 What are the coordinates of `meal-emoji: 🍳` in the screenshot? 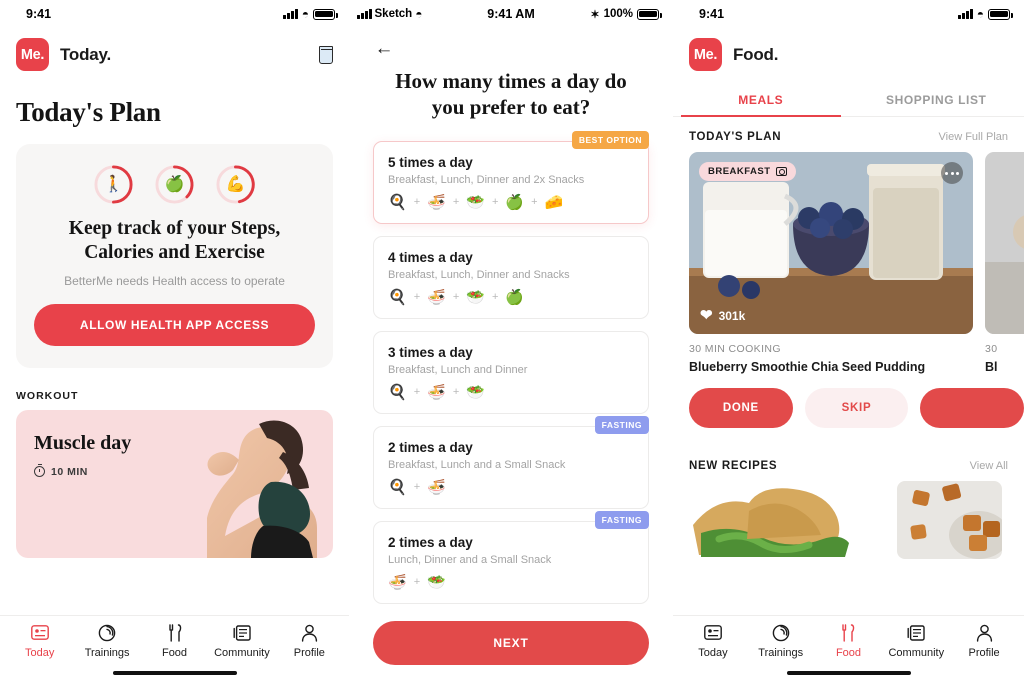 It's located at (397, 487).